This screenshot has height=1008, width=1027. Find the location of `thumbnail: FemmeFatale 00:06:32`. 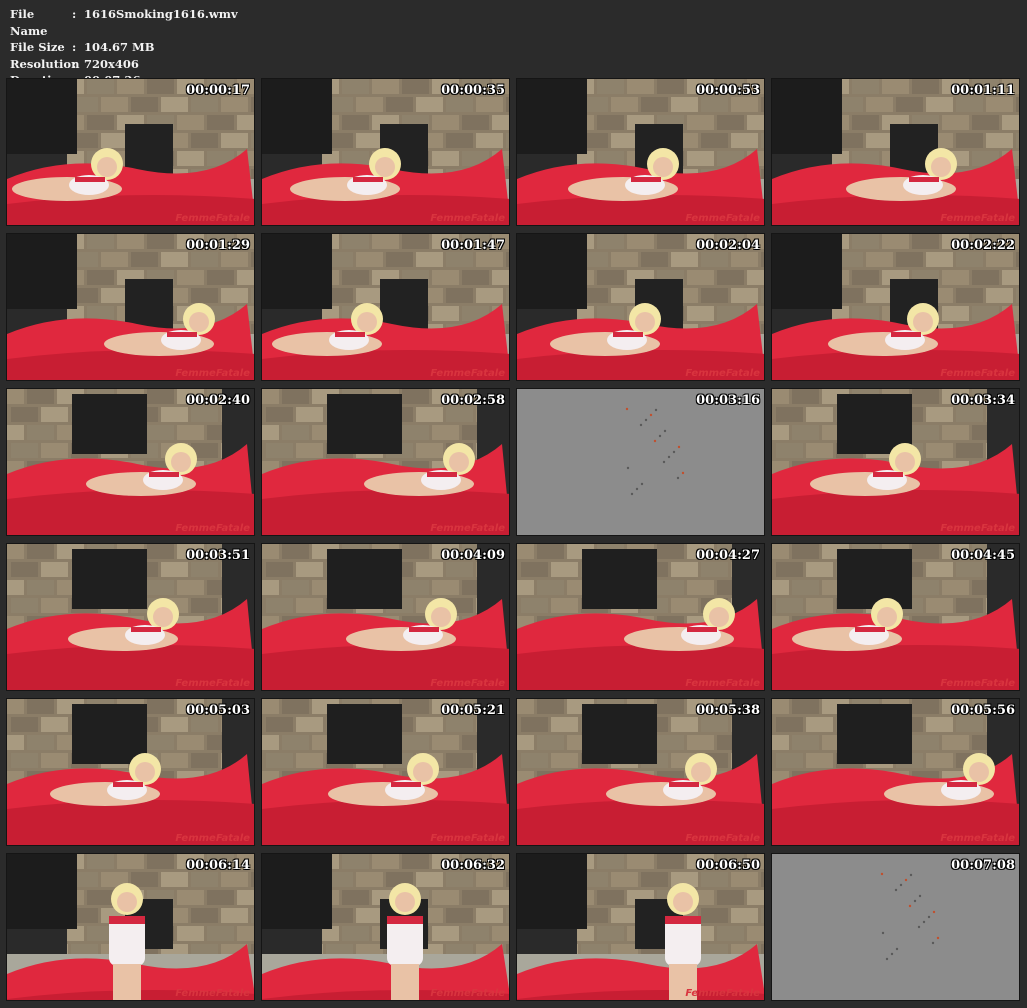

thumbnail: FemmeFatale 00:06:32 is located at coordinates (385, 927).